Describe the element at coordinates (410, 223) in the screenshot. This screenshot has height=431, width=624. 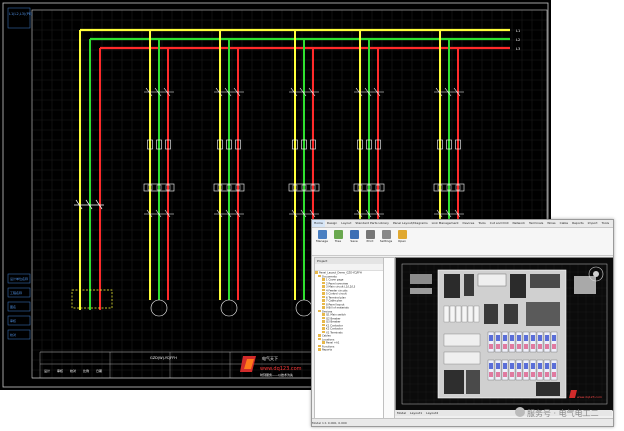
I see `menu-item: Panel Layout/Diagrams` at that location.